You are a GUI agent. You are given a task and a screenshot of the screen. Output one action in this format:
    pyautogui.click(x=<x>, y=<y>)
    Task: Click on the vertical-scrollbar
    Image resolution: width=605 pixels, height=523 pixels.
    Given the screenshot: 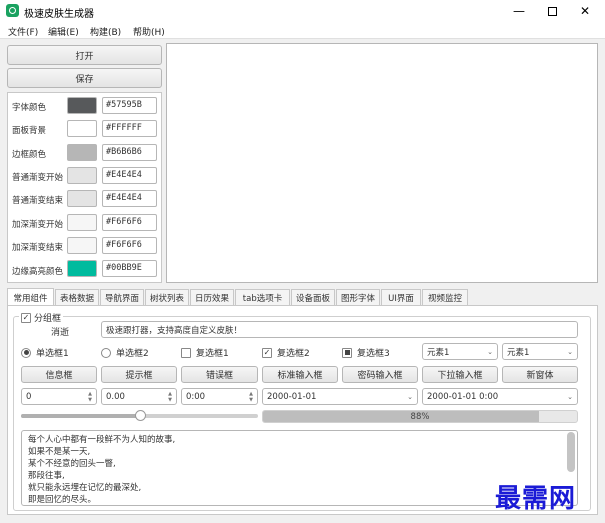 What is the action you would take?
    pyautogui.click(x=571, y=452)
    